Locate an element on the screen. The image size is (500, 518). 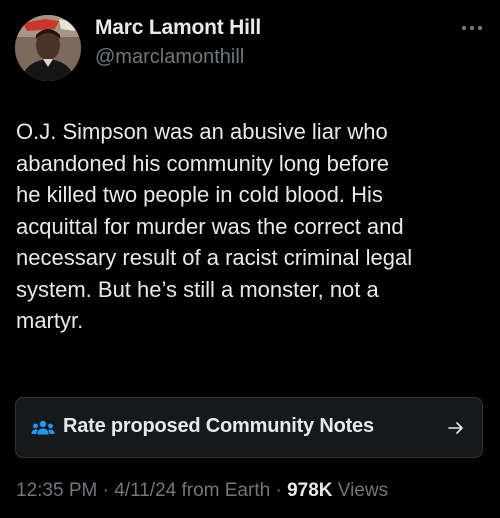
views-label: Views is located at coordinates (360, 490).